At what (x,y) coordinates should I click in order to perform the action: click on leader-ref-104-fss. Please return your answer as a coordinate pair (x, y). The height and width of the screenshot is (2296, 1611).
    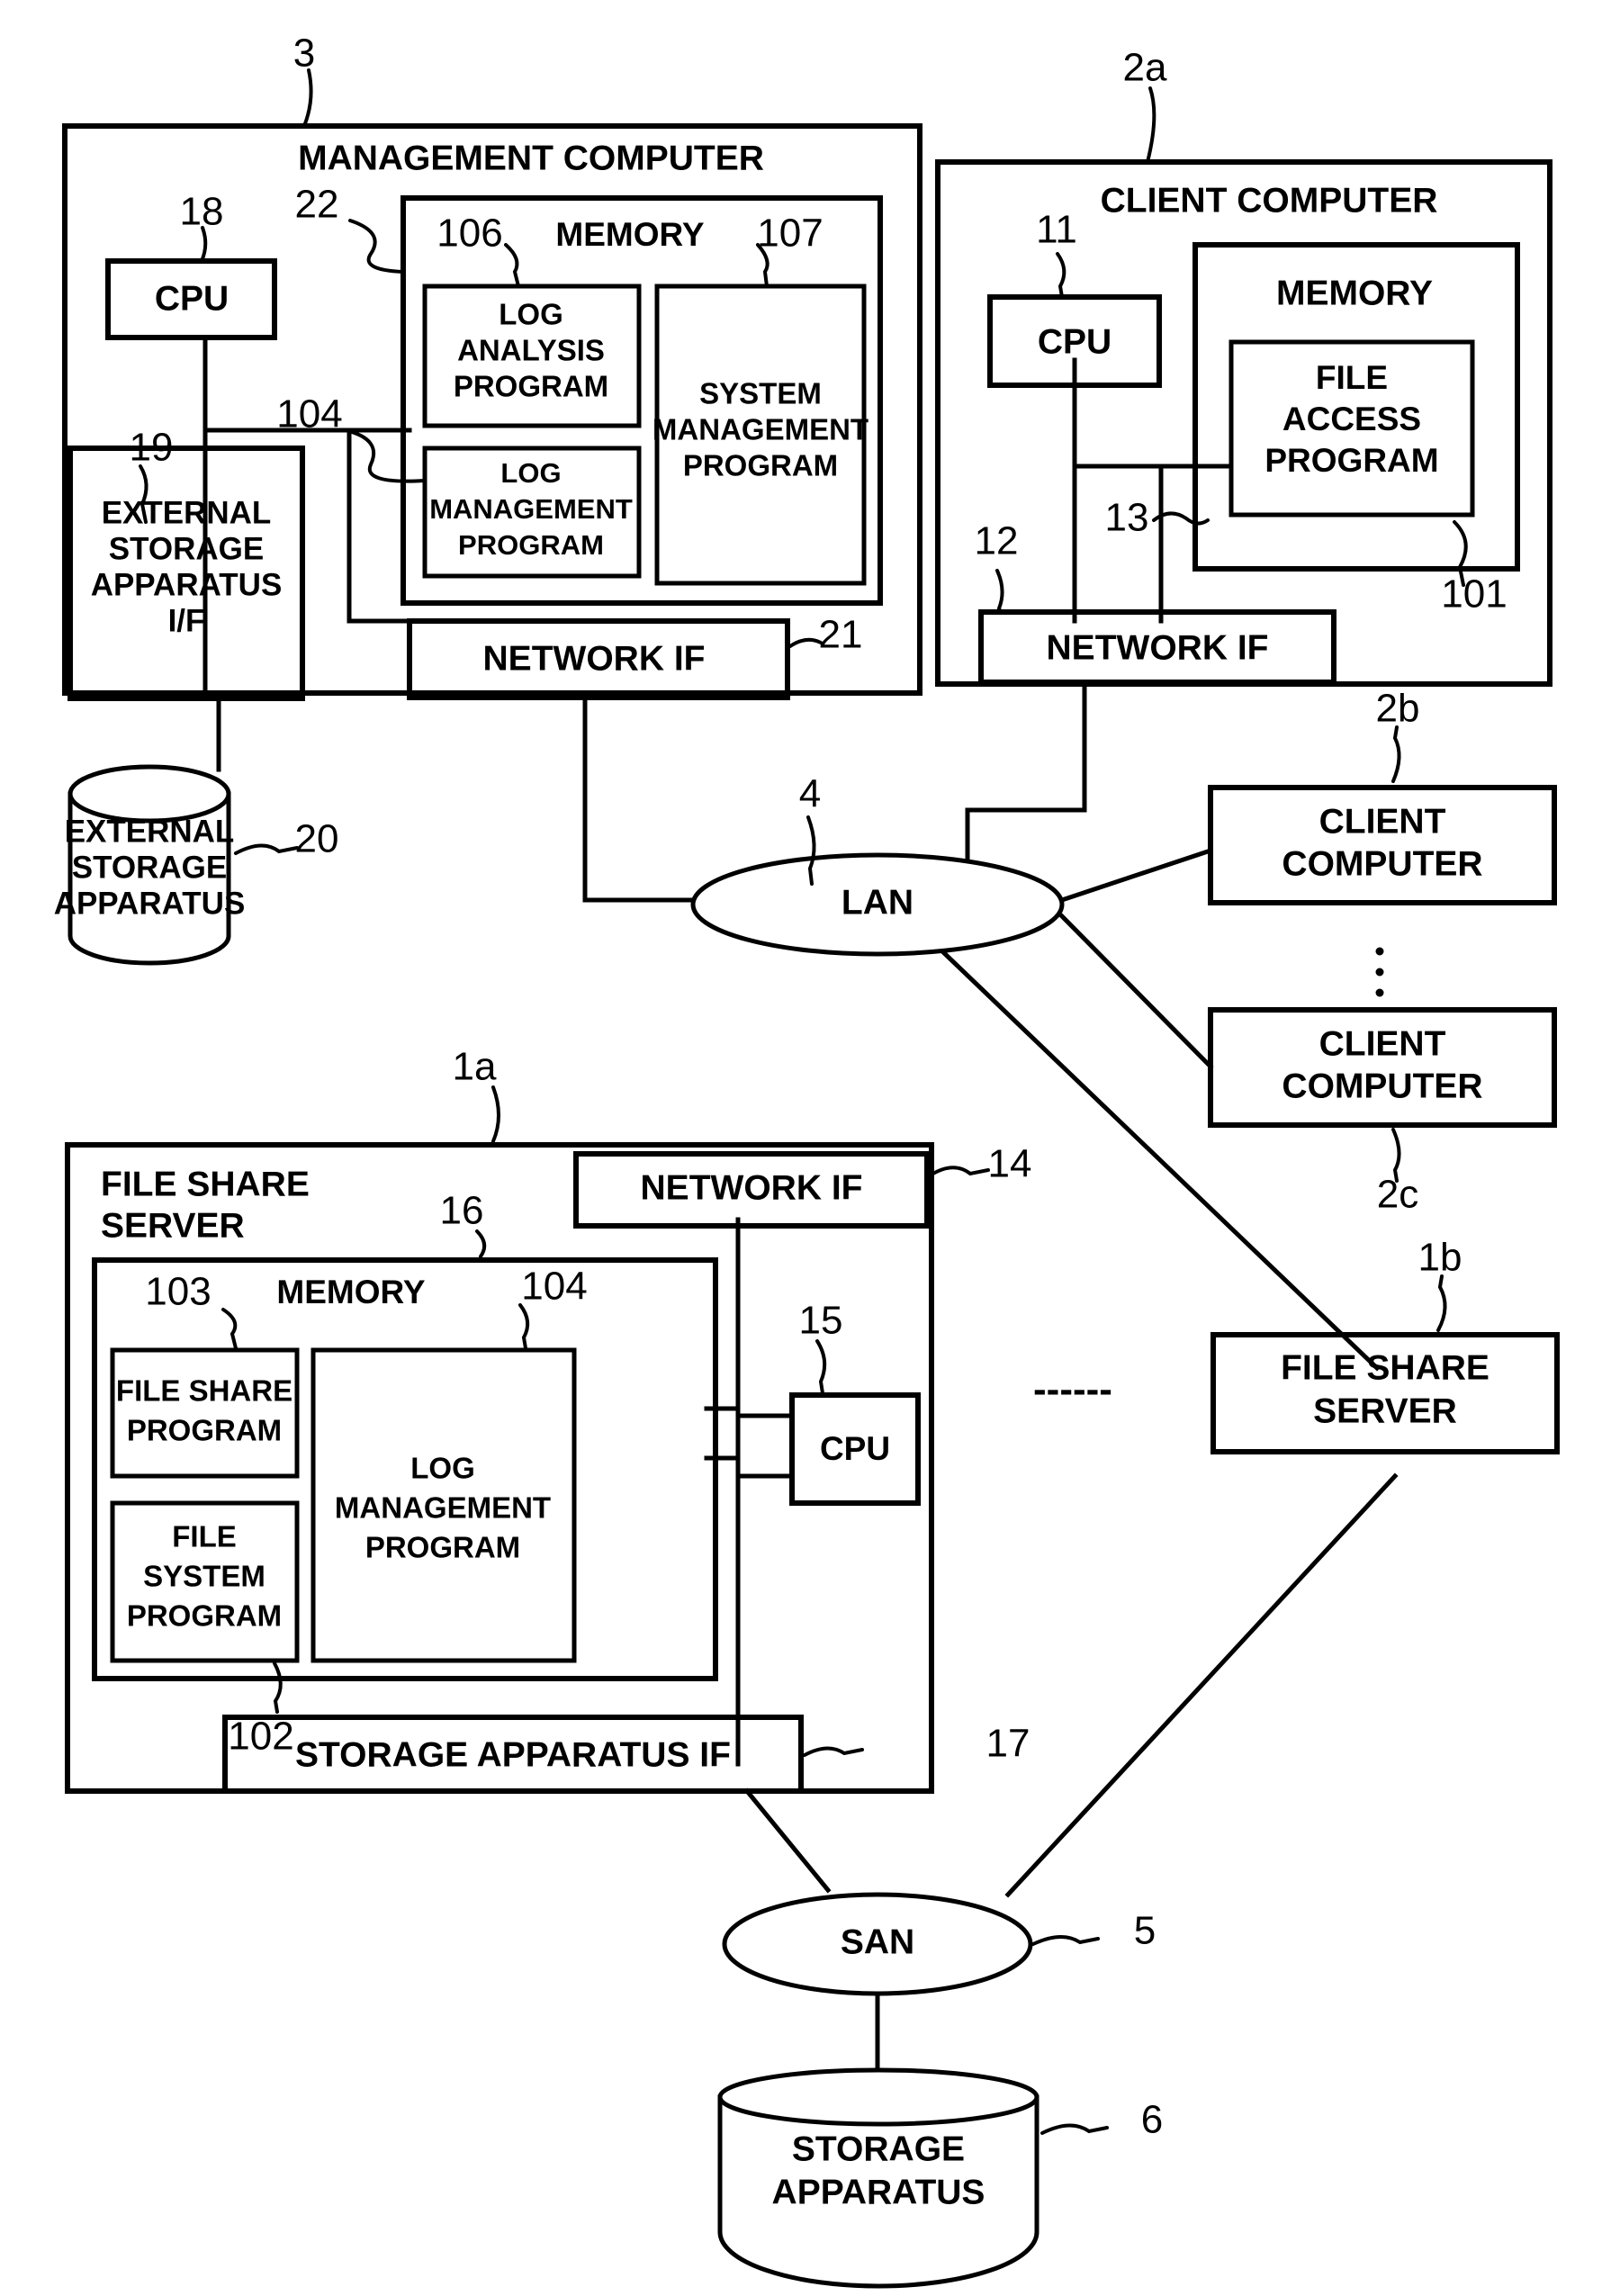
    Looking at the image, I should click on (524, 1326).